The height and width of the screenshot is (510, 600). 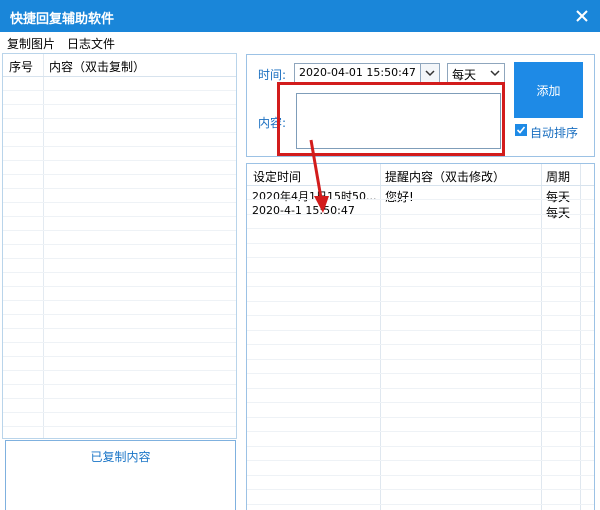 What do you see at coordinates (300, 16) in the screenshot?
I see `title-bar: 快捷回复辅助软件` at bounding box center [300, 16].